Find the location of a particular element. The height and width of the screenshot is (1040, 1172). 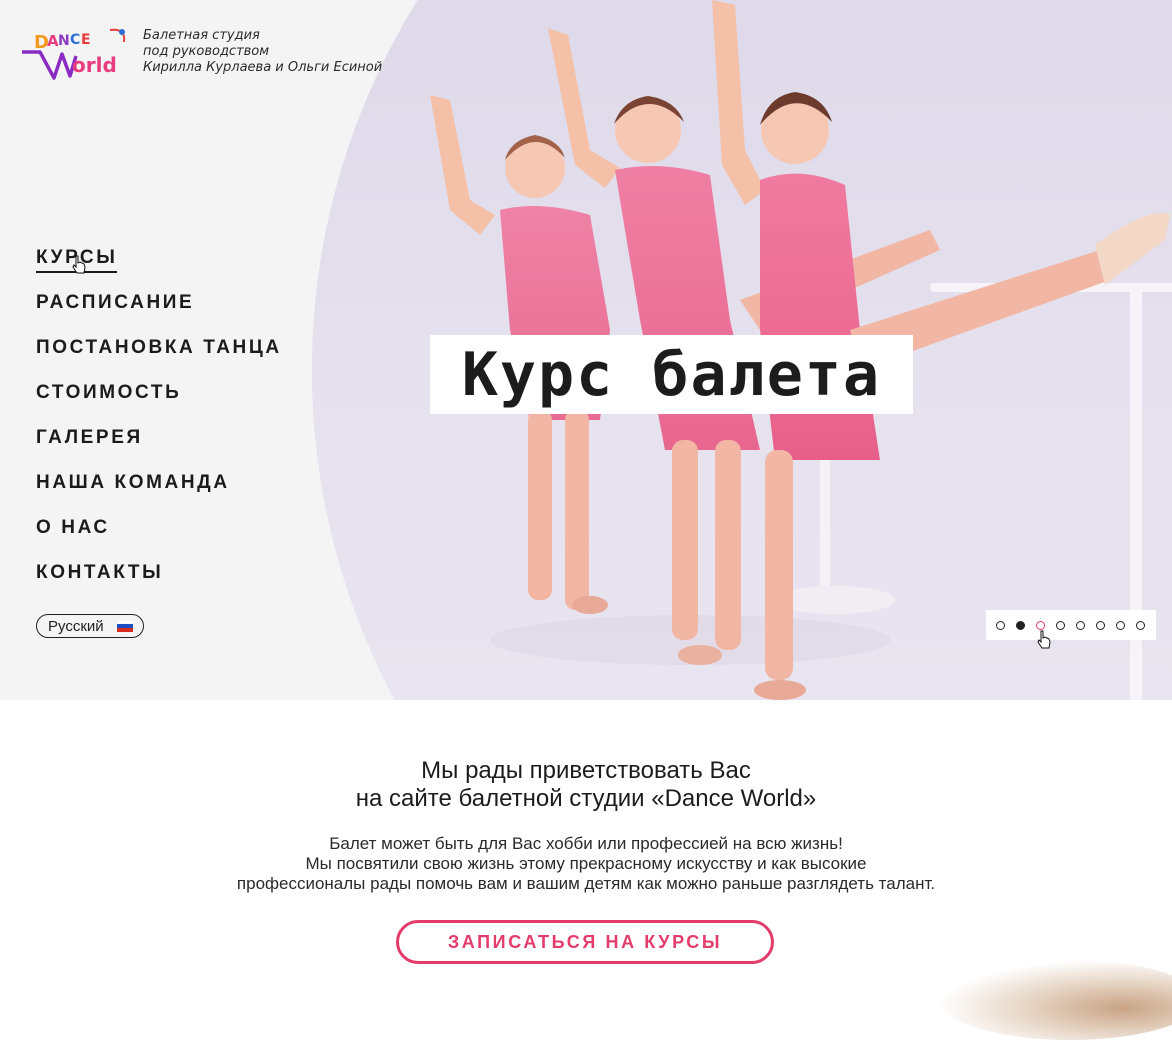

enroll-button: ЗАПИСАТЬСЯ НА КУРСЫ is located at coordinates (585, 942).